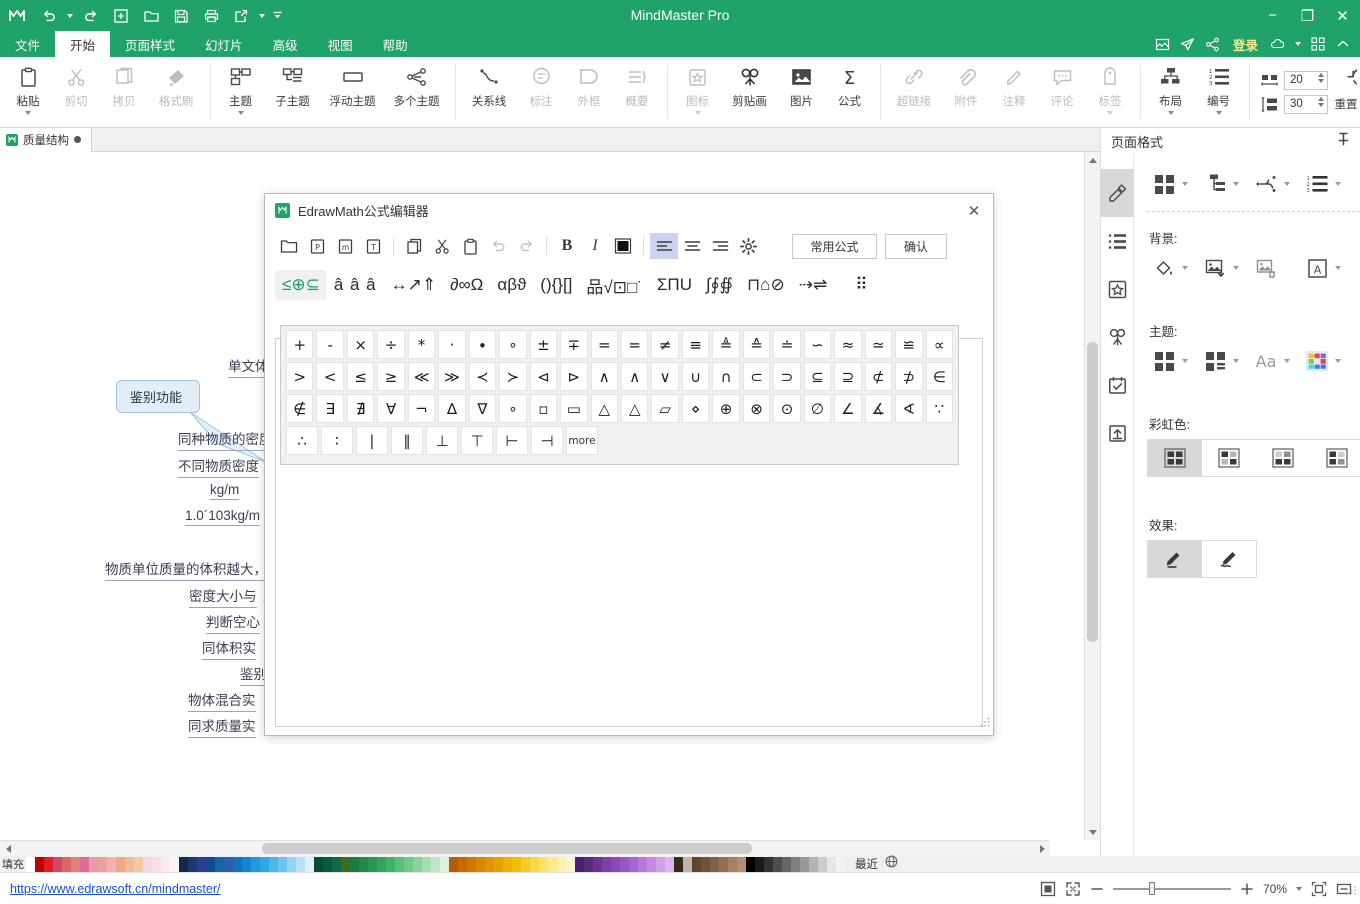 The height and width of the screenshot is (904, 1360). What do you see at coordinates (543, 408) in the screenshot?
I see `symbol-cell: ▫` at bounding box center [543, 408].